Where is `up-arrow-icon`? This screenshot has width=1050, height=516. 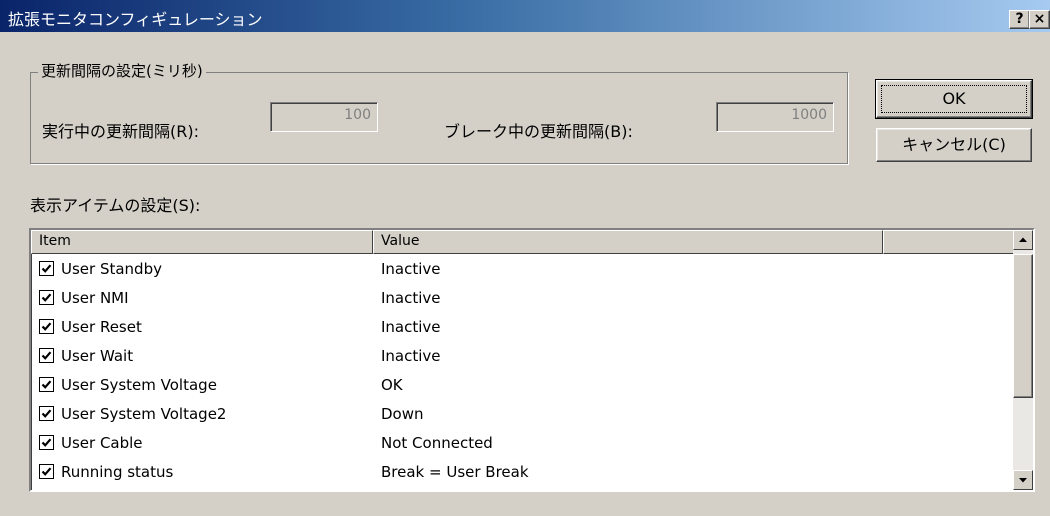 up-arrow-icon is located at coordinates (1023, 239).